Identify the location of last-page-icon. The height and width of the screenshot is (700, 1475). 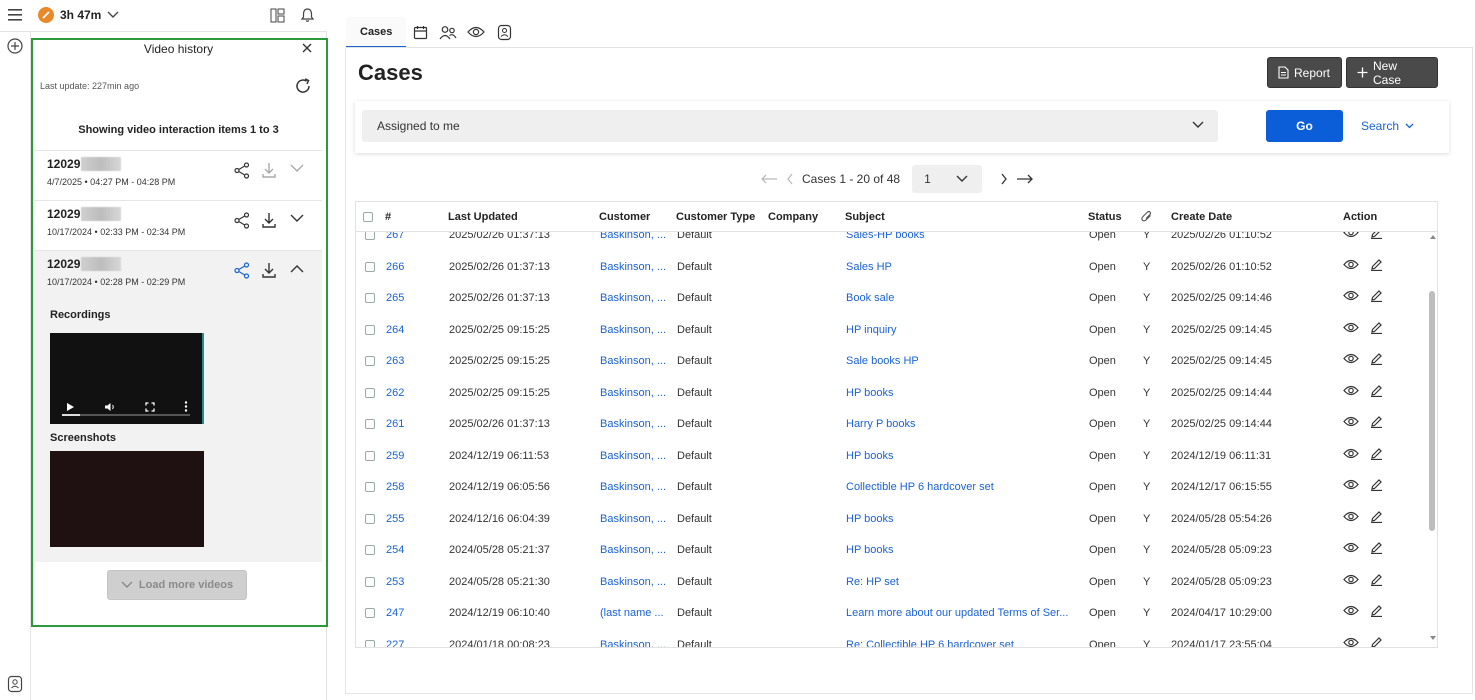
(1025, 179).